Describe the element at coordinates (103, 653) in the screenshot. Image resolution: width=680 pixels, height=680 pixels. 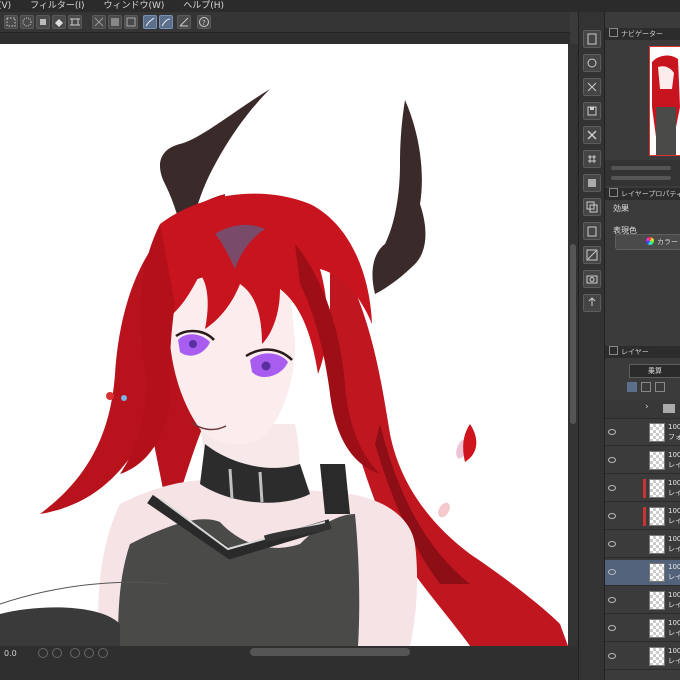
I see `reset-rotation-icon` at that location.